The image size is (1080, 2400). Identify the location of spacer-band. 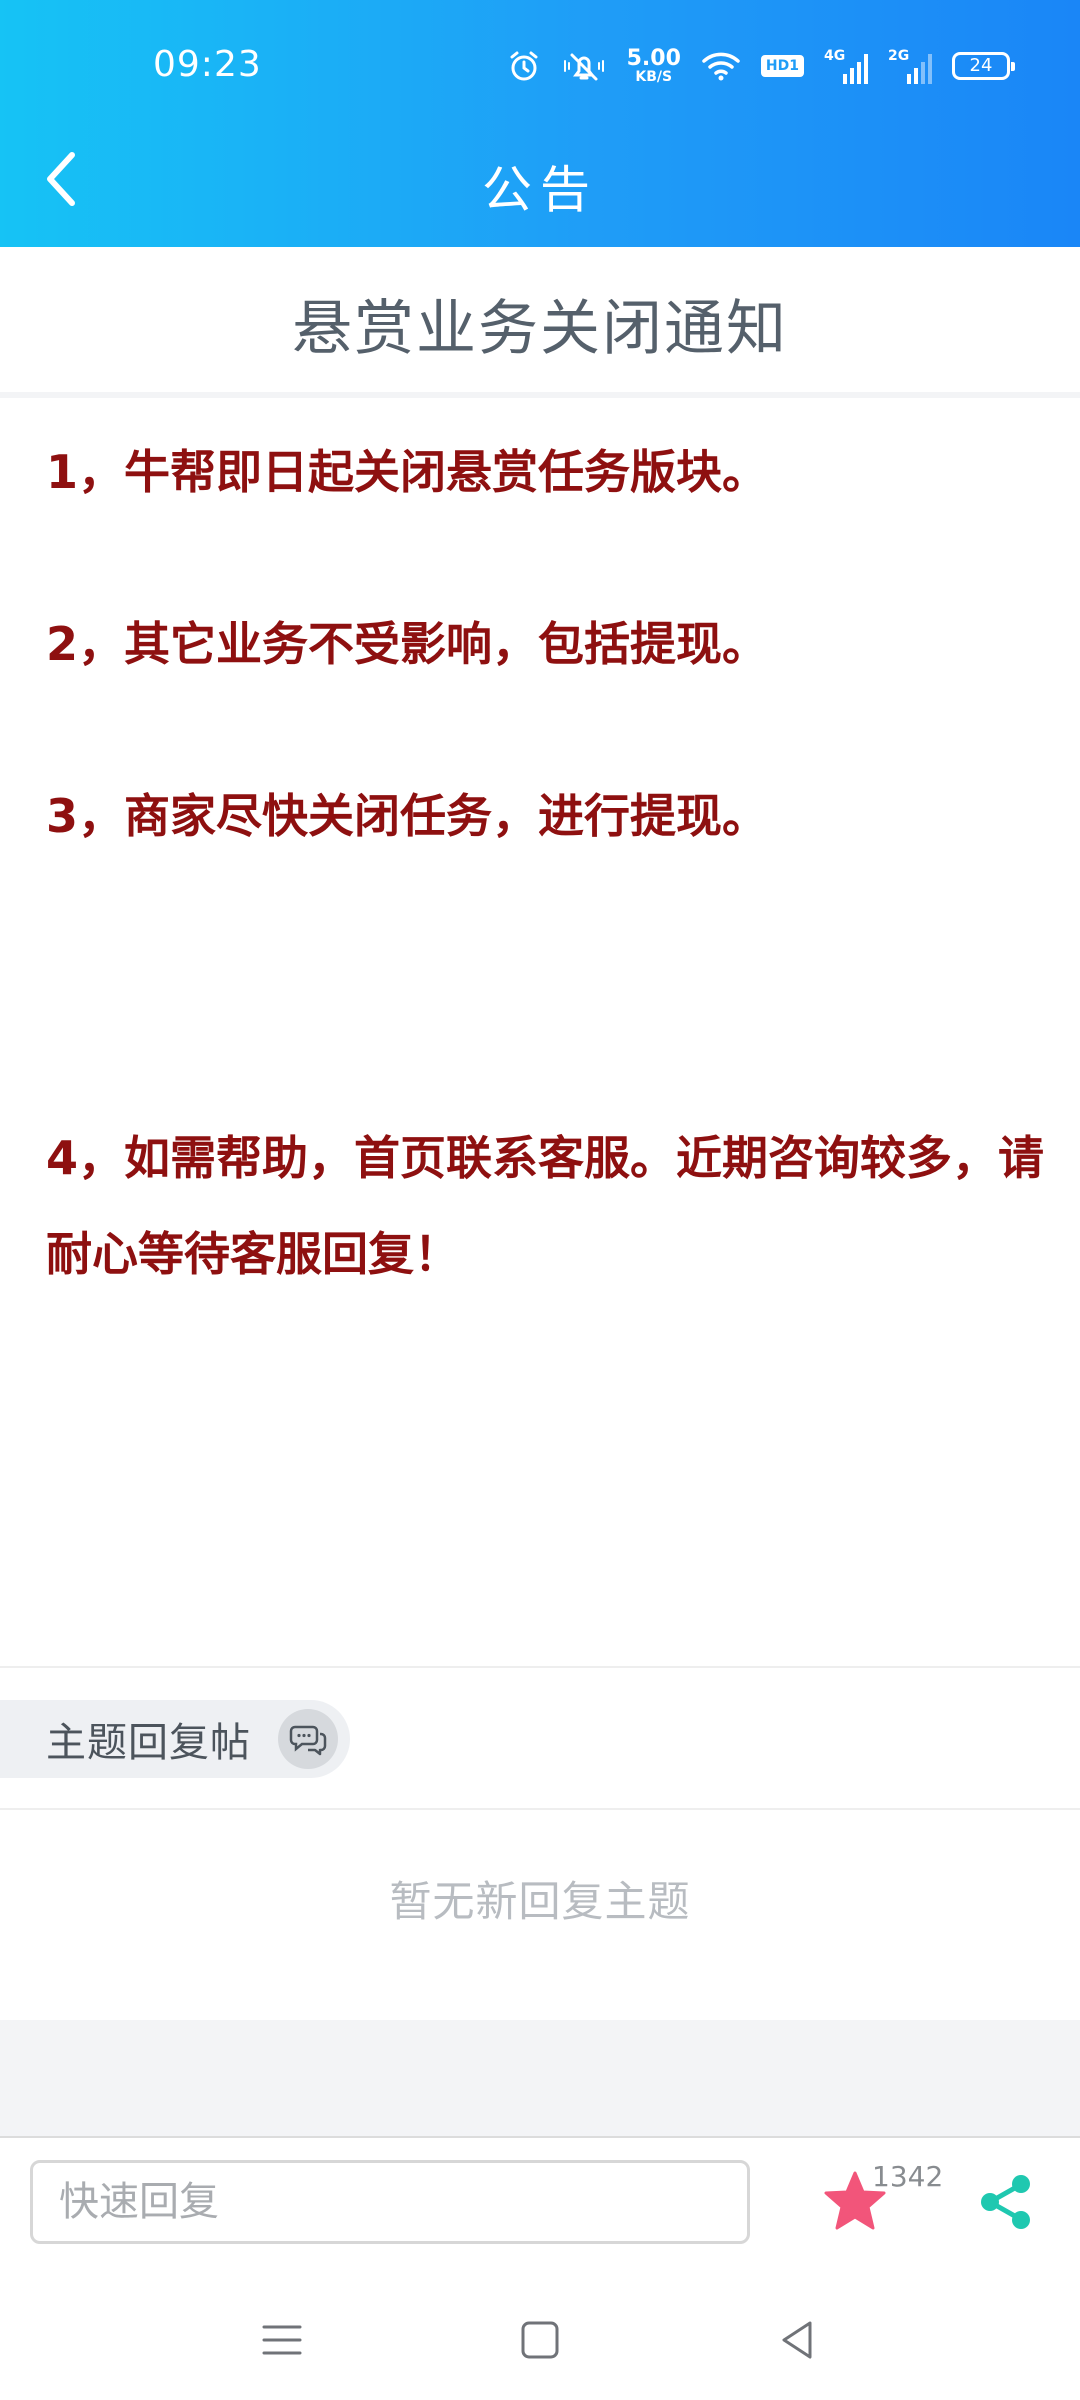
(540, 2078).